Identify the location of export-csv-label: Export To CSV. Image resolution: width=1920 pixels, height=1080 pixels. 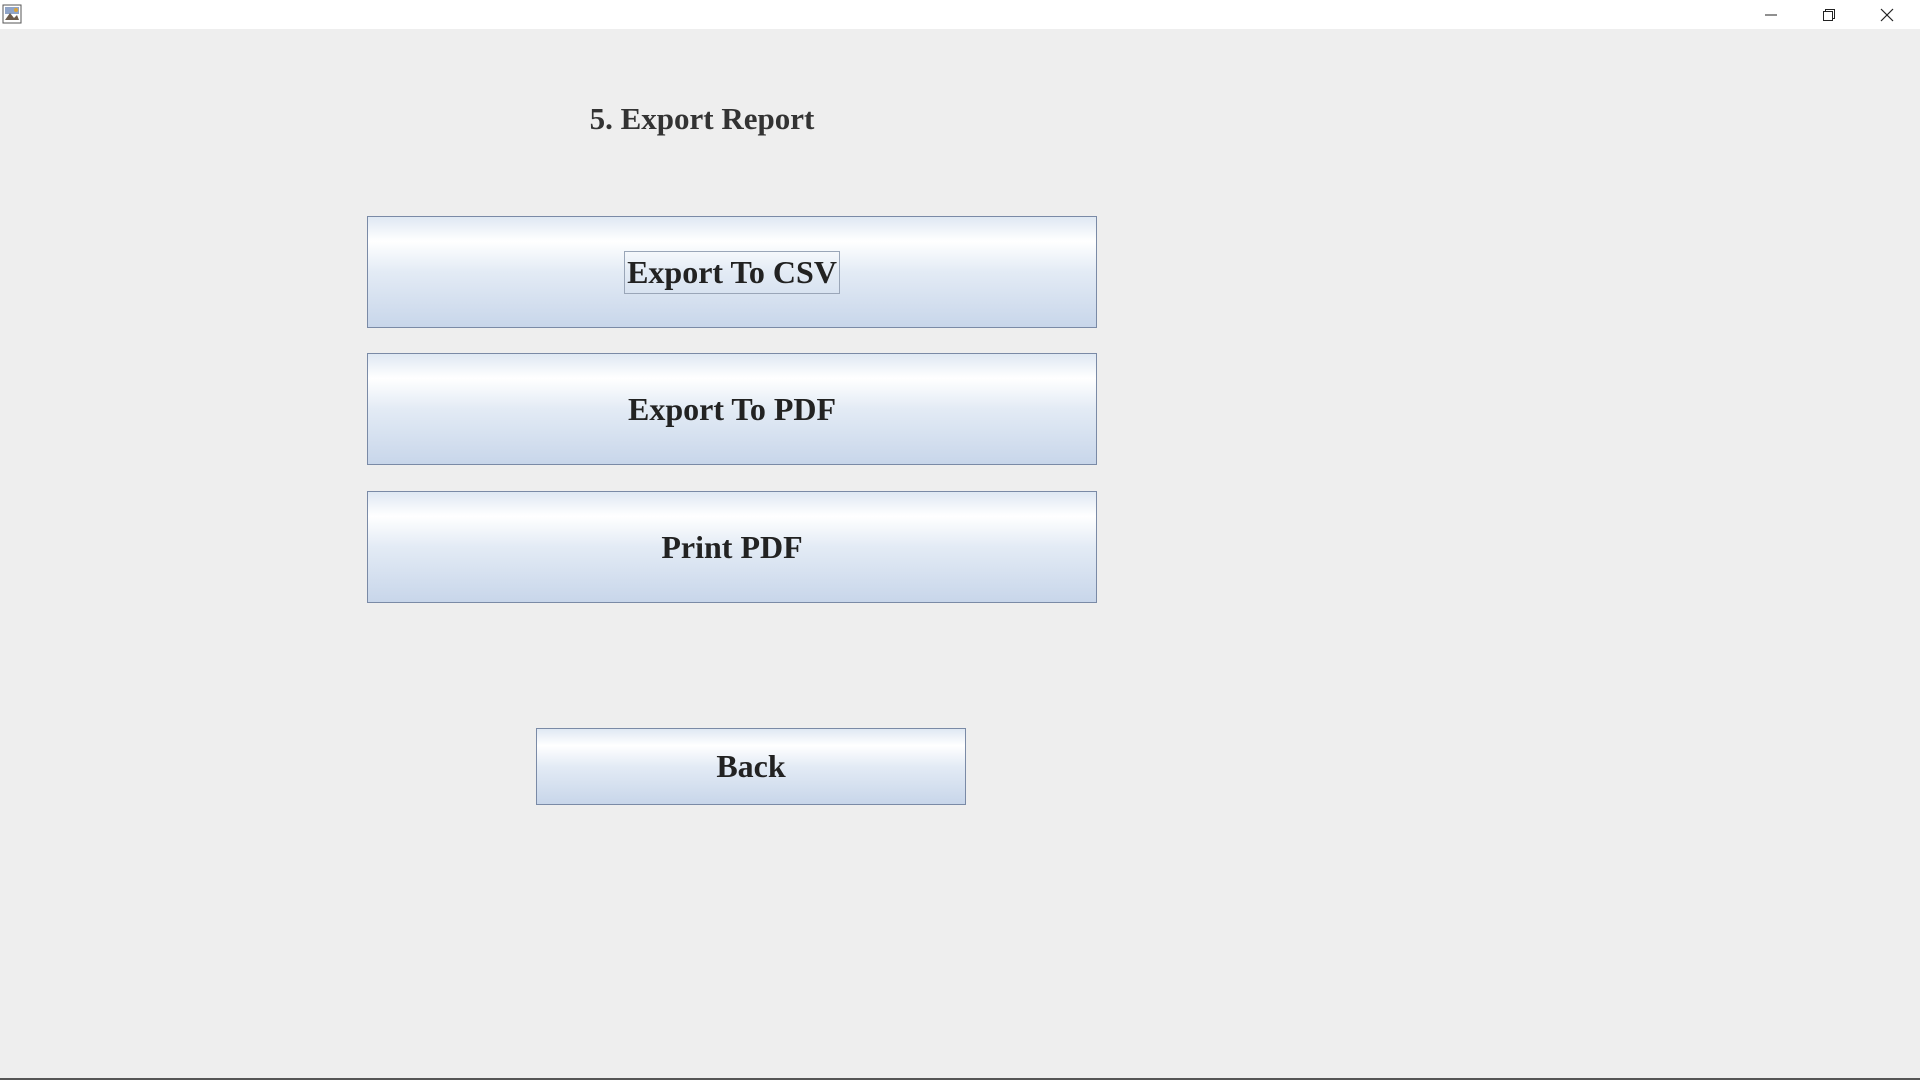
(732, 272).